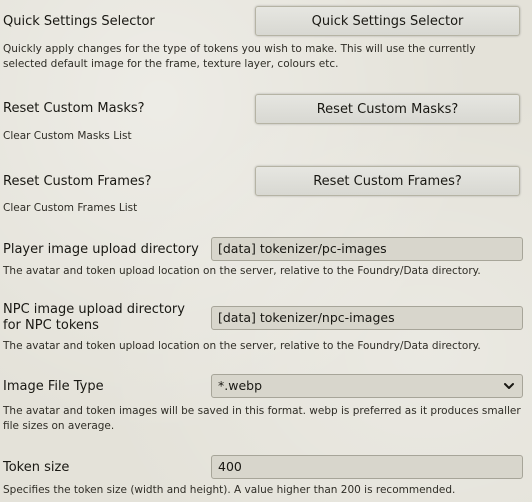  I want to click on player-dir-input: [data] tokenizer/pc-images, so click(367, 249).